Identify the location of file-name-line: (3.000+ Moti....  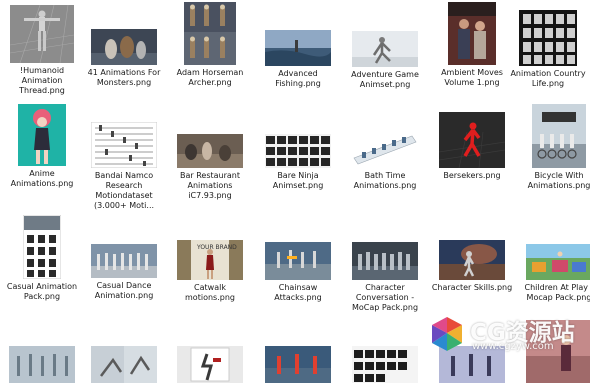
(124, 205).